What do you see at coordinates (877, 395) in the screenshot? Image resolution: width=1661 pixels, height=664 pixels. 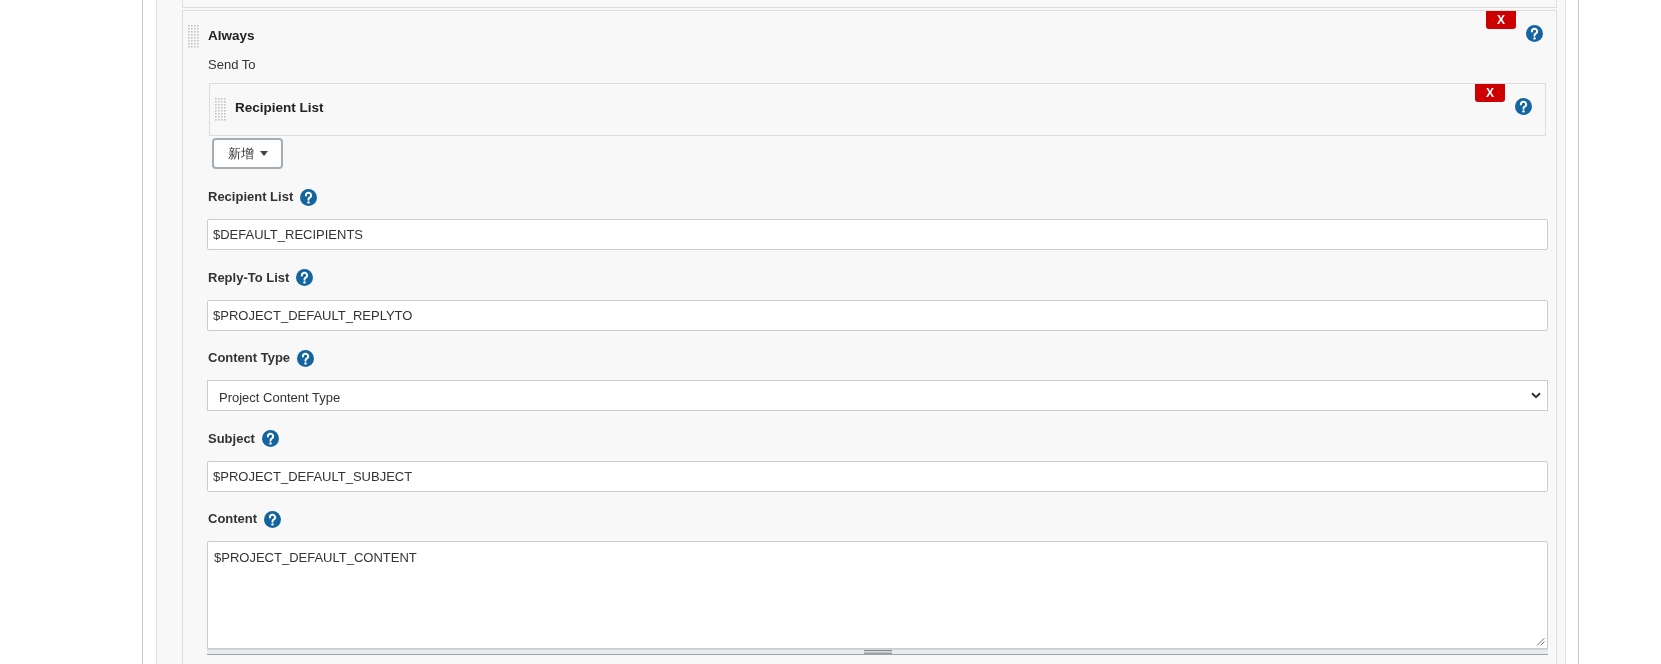 I see `dropdown-select: Project Content Type` at bounding box center [877, 395].